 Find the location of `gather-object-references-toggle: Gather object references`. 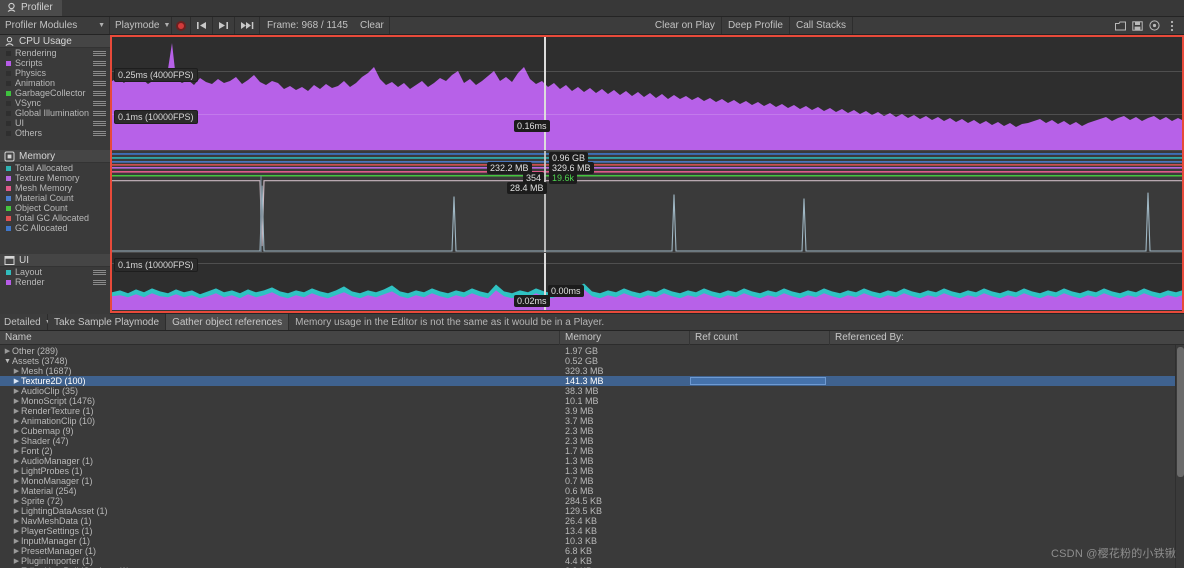

gather-object-references-toggle: Gather object references is located at coordinates (228, 322).